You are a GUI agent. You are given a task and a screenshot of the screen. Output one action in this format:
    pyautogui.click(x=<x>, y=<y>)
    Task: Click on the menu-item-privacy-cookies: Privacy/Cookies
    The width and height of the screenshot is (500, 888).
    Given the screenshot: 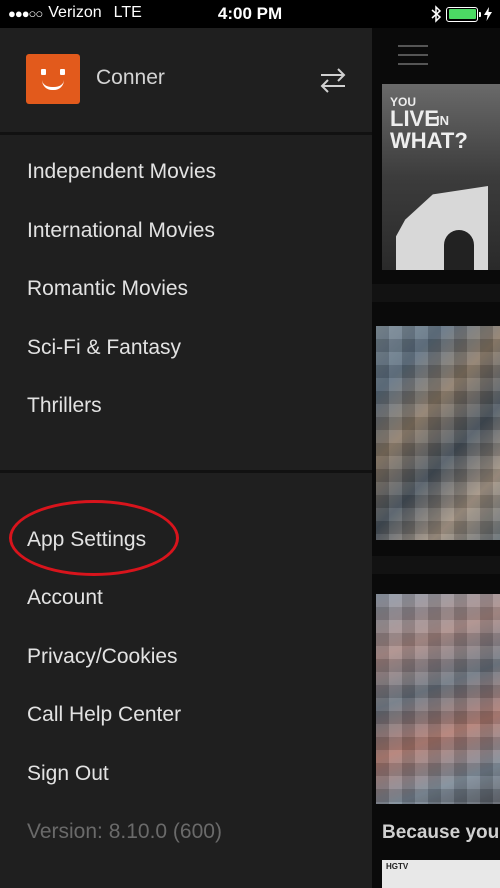 What is the action you would take?
    pyautogui.click(x=102, y=657)
    